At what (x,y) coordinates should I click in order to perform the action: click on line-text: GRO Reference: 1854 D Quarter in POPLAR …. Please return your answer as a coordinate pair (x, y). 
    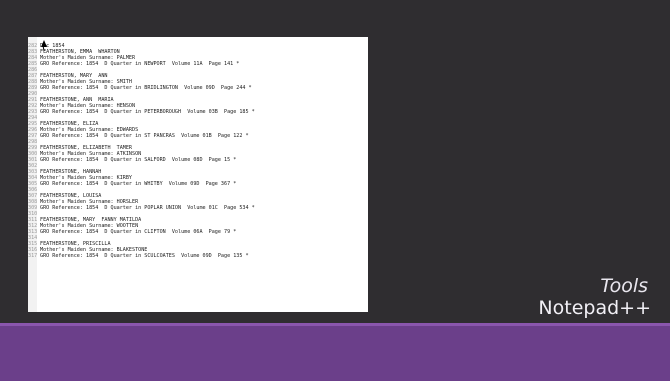
    Looking at the image, I should click on (147, 208).